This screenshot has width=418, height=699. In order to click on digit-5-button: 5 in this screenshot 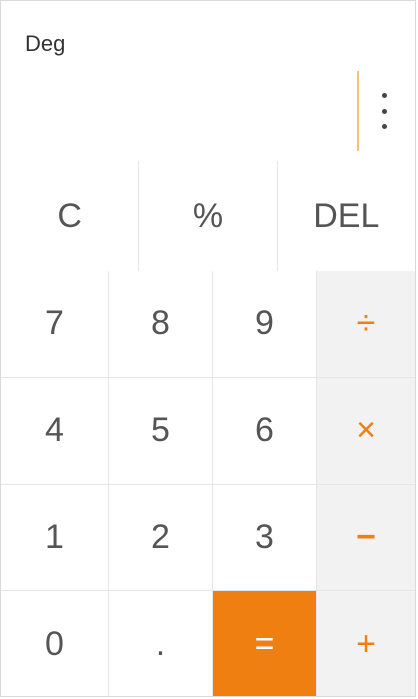, I will do `click(161, 431)`.